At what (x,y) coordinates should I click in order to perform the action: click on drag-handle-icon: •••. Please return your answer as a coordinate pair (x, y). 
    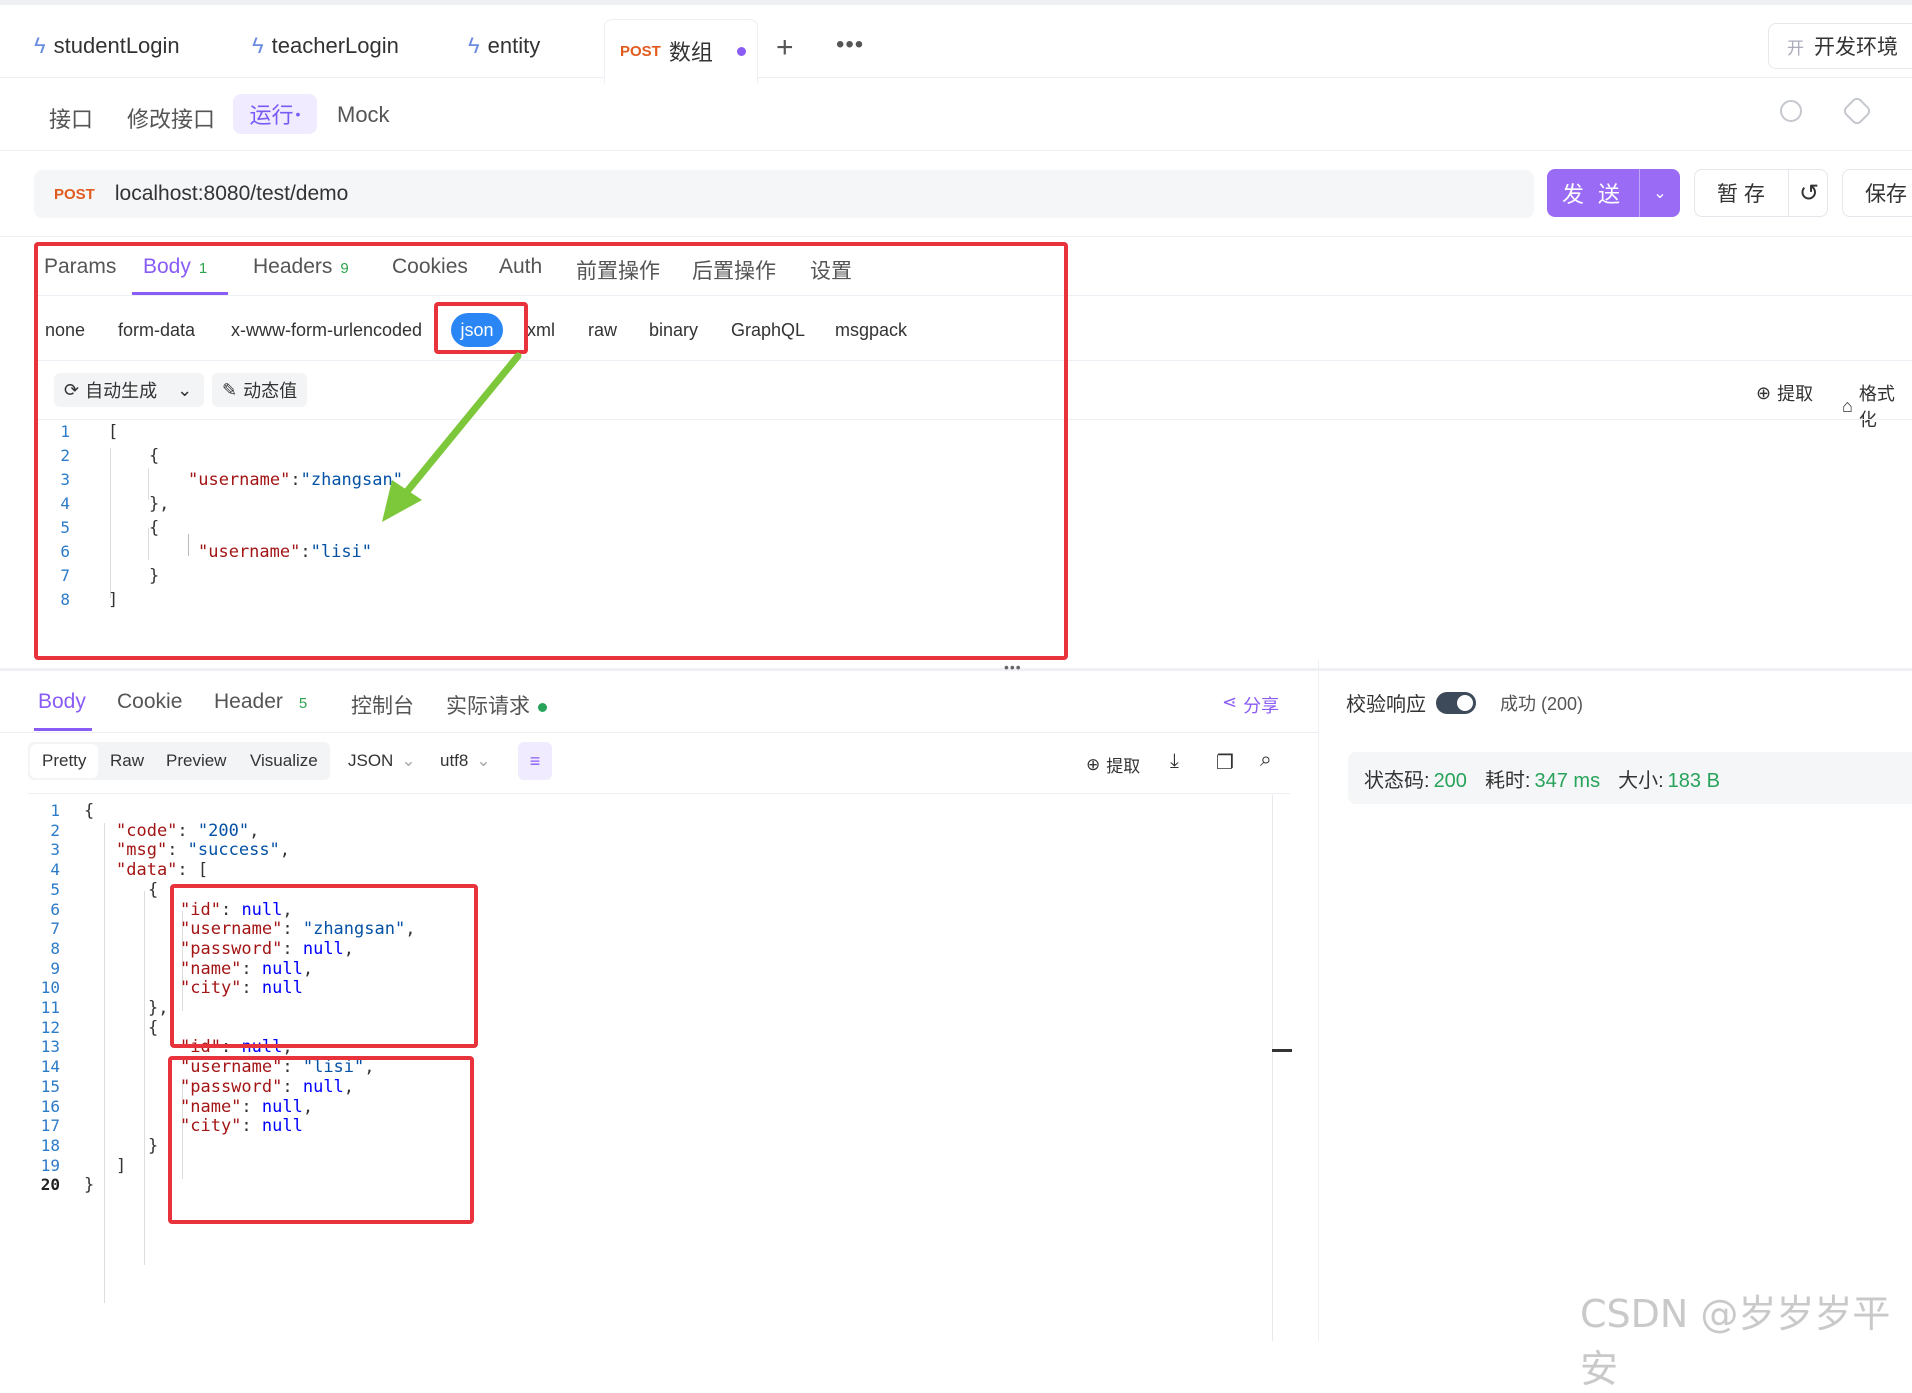
    Looking at the image, I should click on (1013, 667).